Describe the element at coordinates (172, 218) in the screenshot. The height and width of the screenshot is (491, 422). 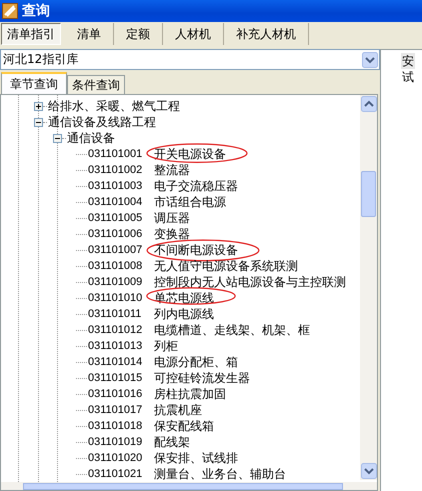
I see `tree-item: 调压器` at that location.